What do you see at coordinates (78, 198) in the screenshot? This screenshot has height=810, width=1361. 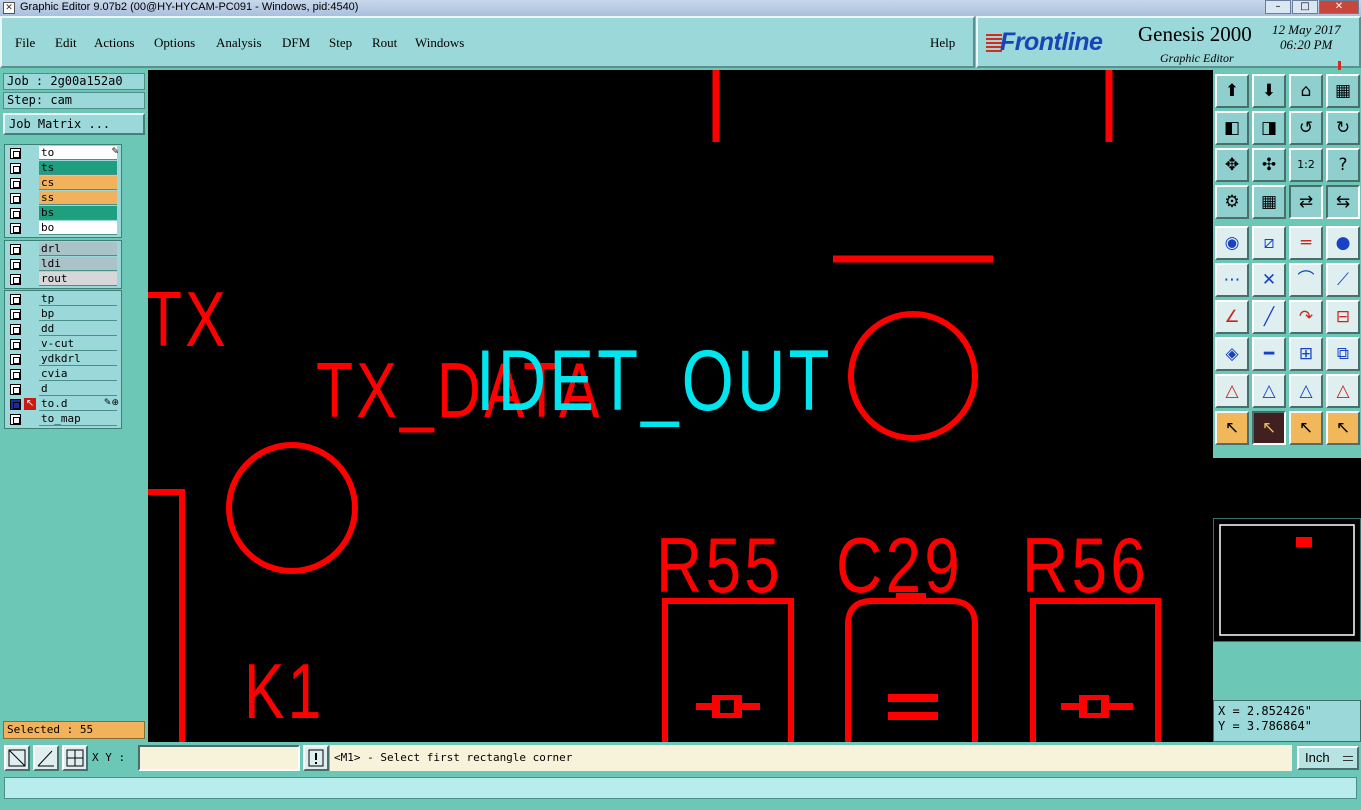 I see `layer-name: ss` at bounding box center [78, 198].